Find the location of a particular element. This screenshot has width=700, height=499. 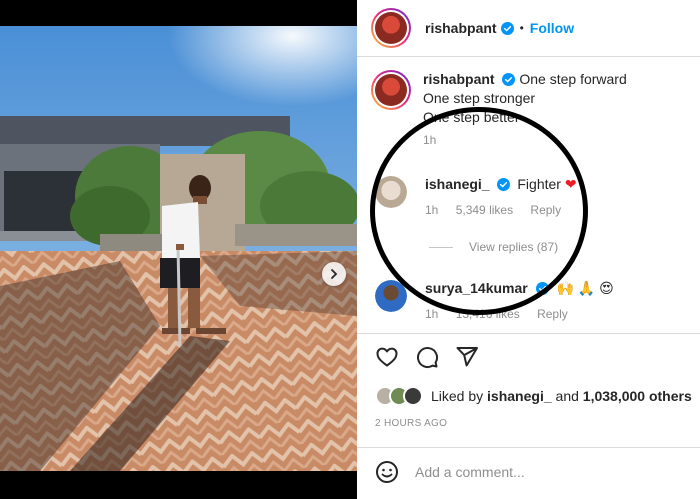

carousel-next-button is located at coordinates (334, 274).